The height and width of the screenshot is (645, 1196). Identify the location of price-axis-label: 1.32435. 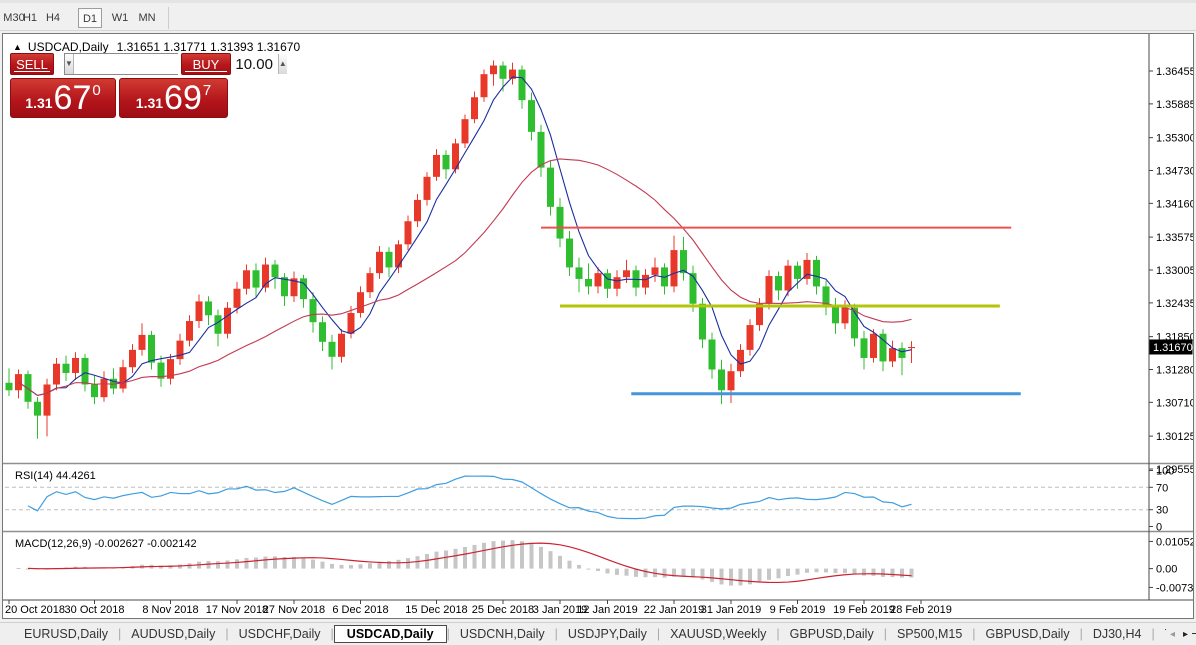
(1174, 304).